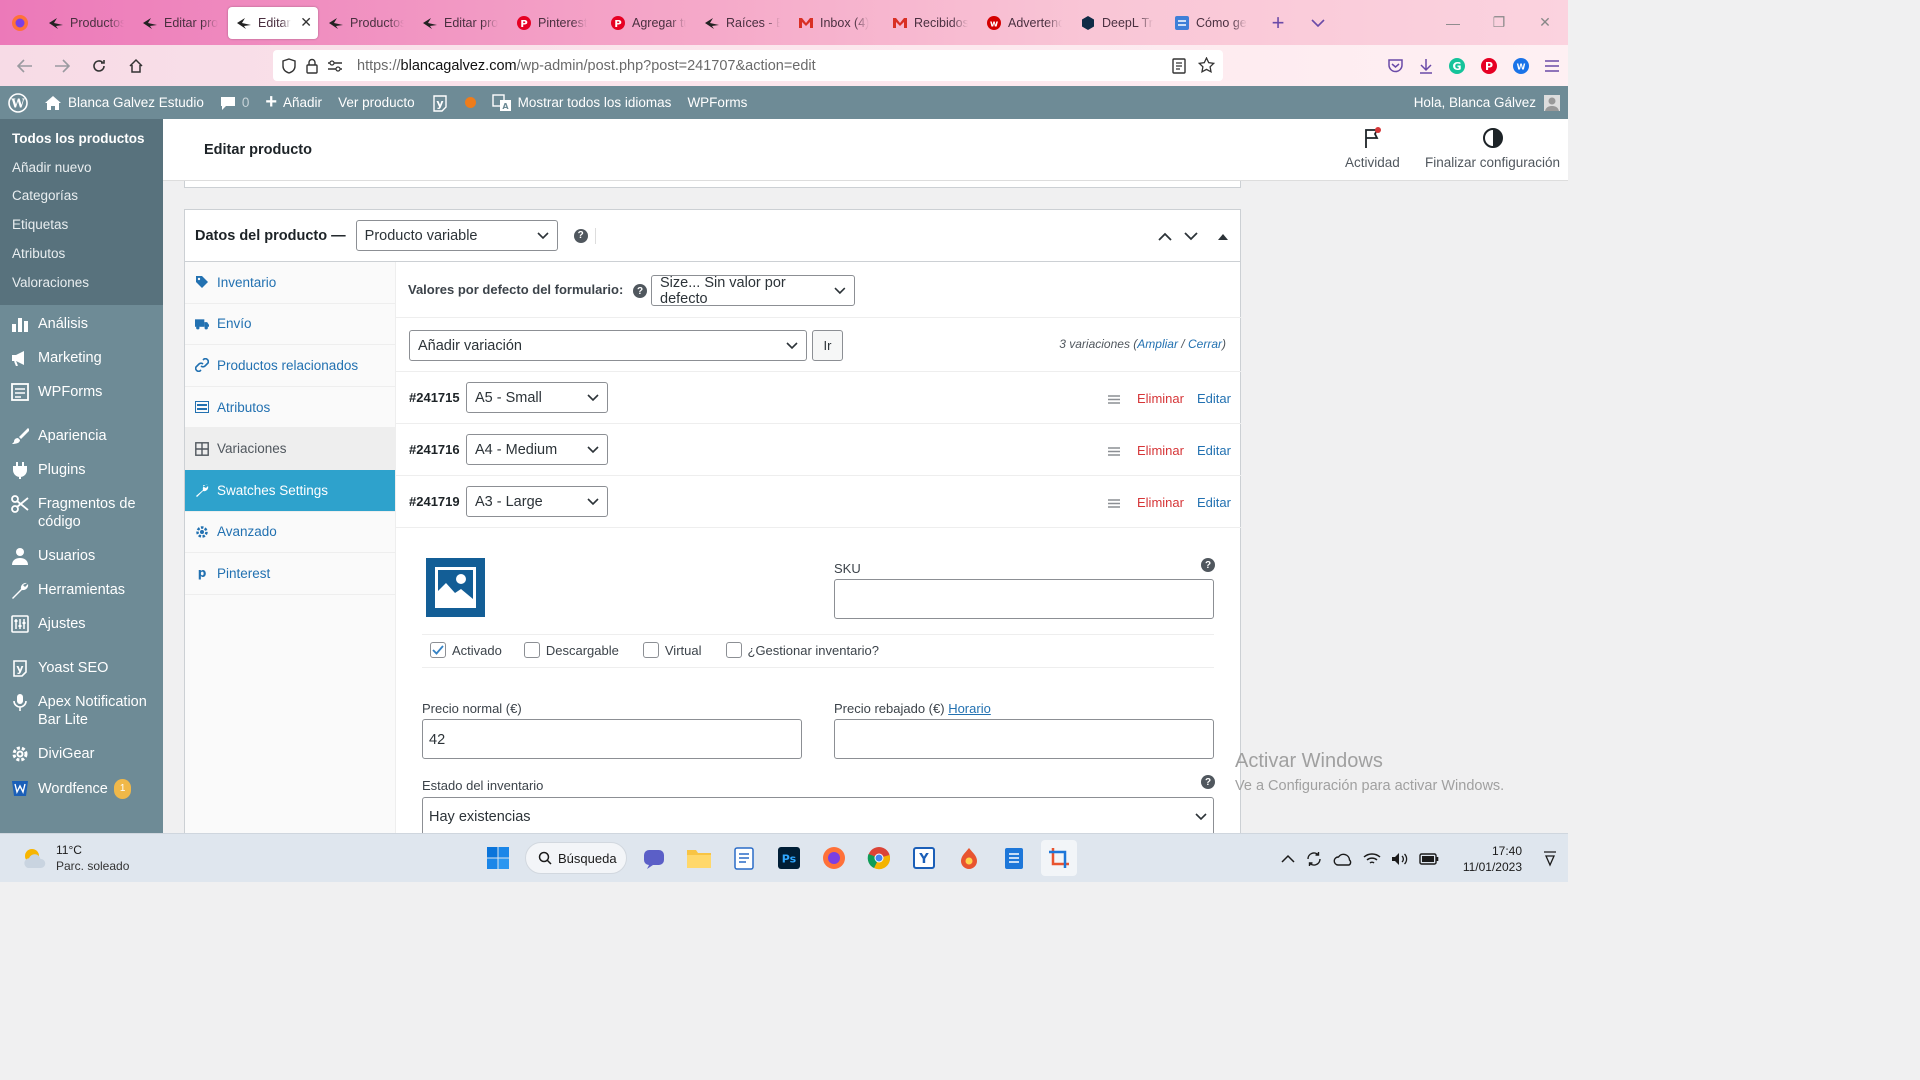 The height and width of the screenshot is (1080, 1920). What do you see at coordinates (81, 789) in the screenshot?
I see `sidebar-item-wordfence: Wordfence 1` at bounding box center [81, 789].